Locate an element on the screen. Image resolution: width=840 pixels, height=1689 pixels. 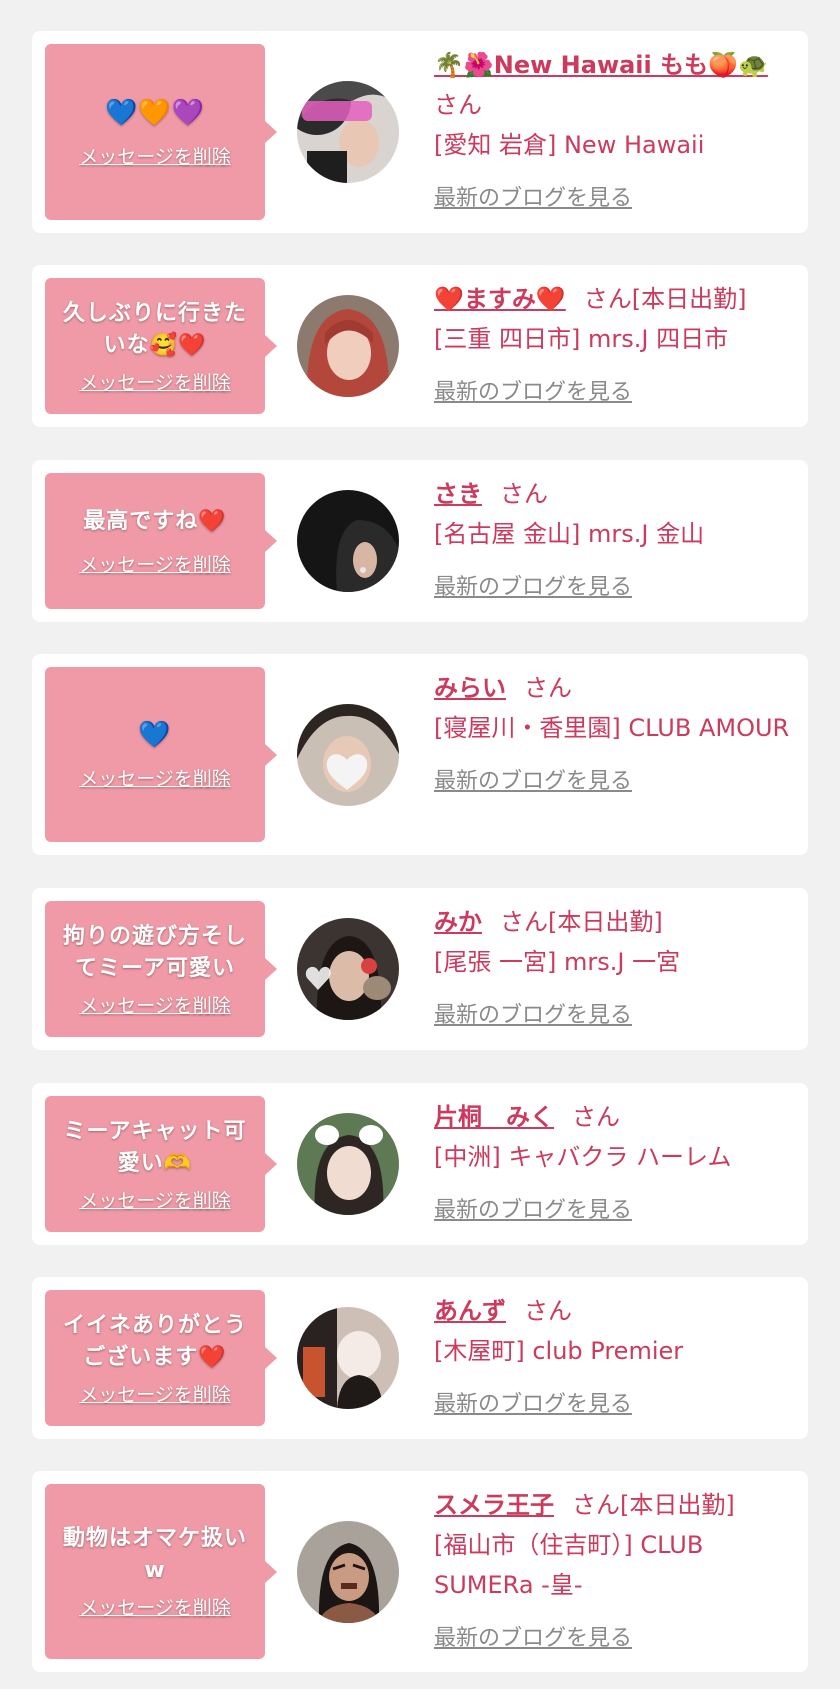
cast-name-link: 片桐 みく is located at coordinates (494, 1117).